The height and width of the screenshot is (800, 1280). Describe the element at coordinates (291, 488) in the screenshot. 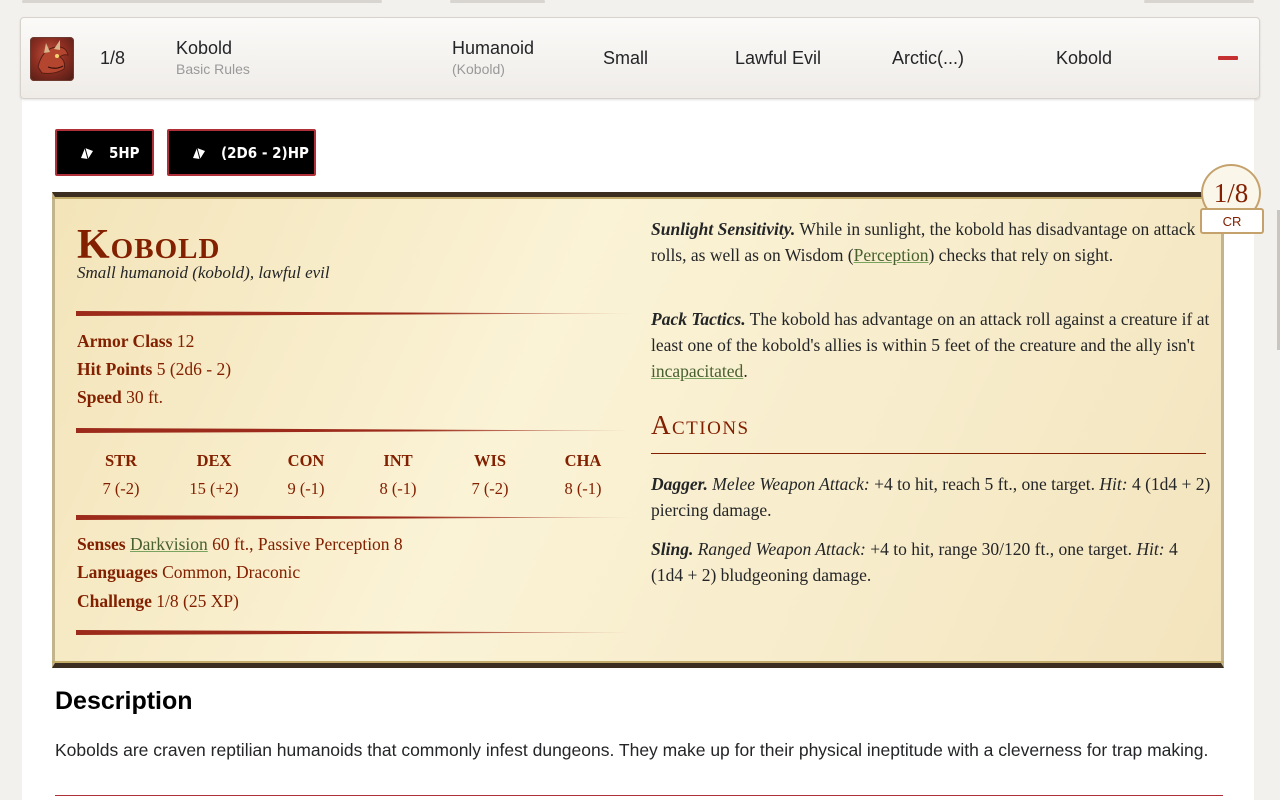

I see `ability-score: 9` at that location.